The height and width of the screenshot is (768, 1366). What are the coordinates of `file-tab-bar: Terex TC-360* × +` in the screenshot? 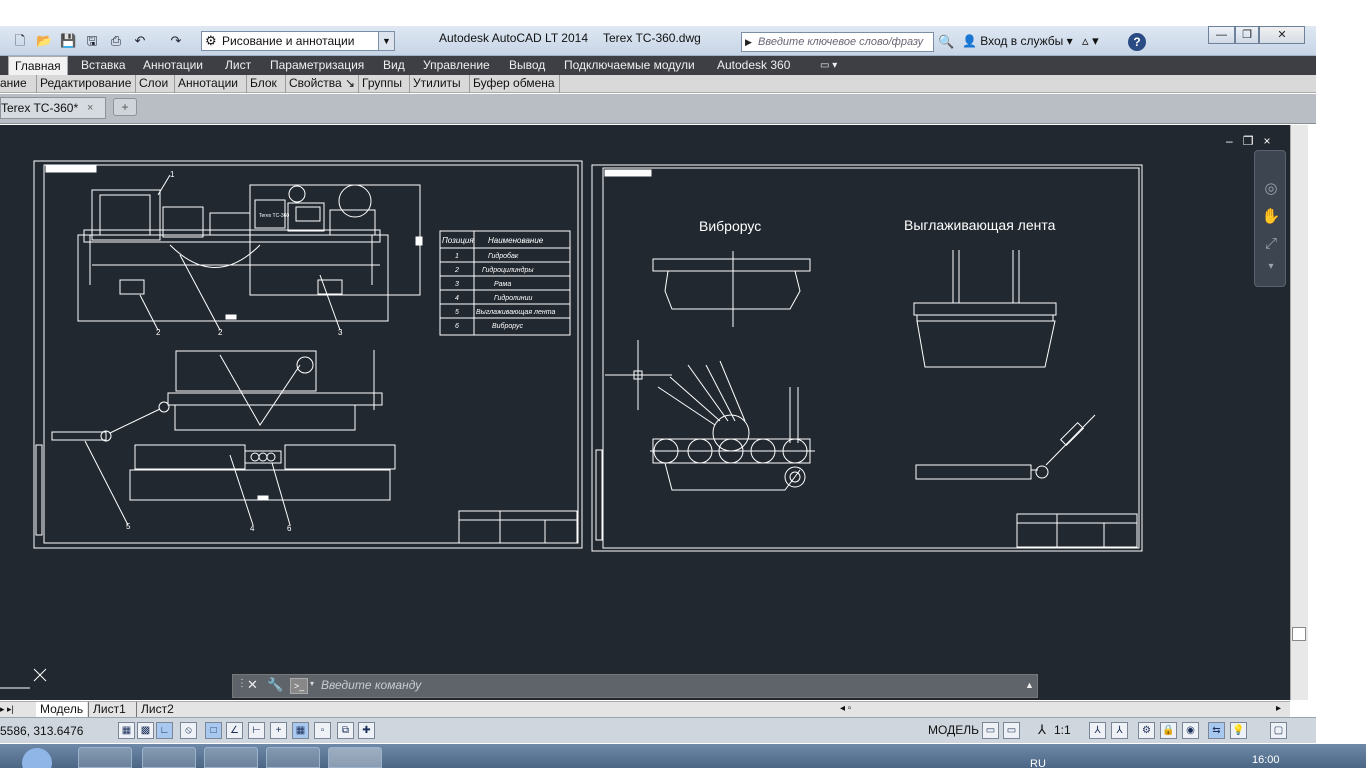 It's located at (658, 109).